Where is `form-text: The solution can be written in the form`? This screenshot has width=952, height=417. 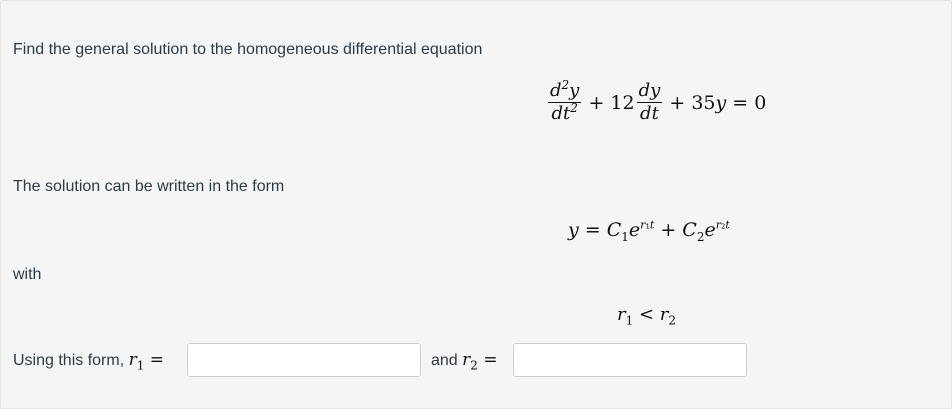 form-text: The solution can be written in the form is located at coordinates (149, 186).